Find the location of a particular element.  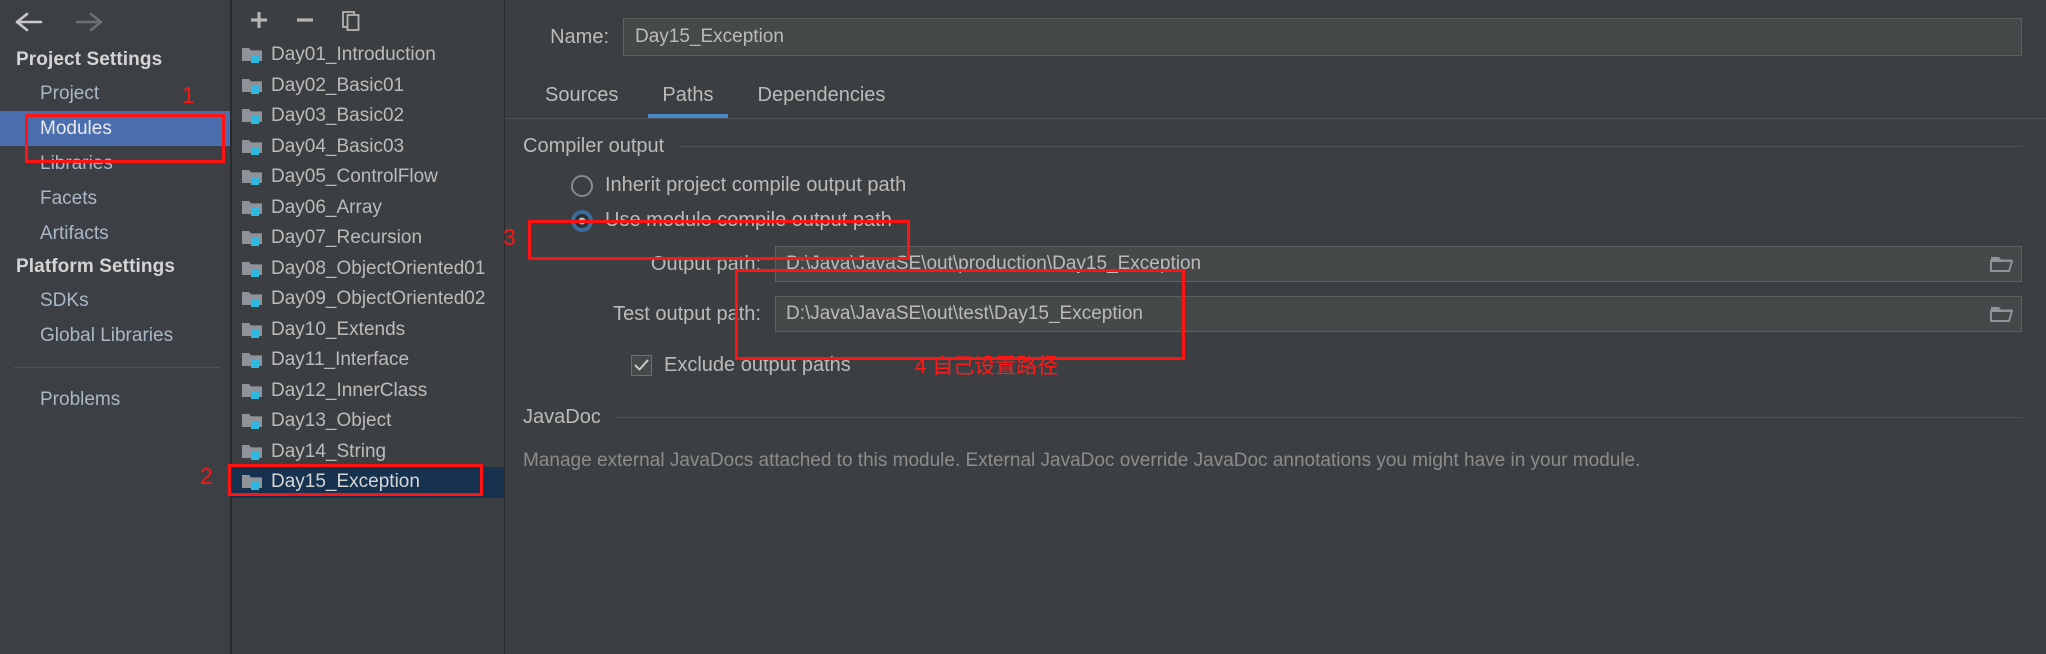

module-name-value: Day15_Exception is located at coordinates (709, 36).